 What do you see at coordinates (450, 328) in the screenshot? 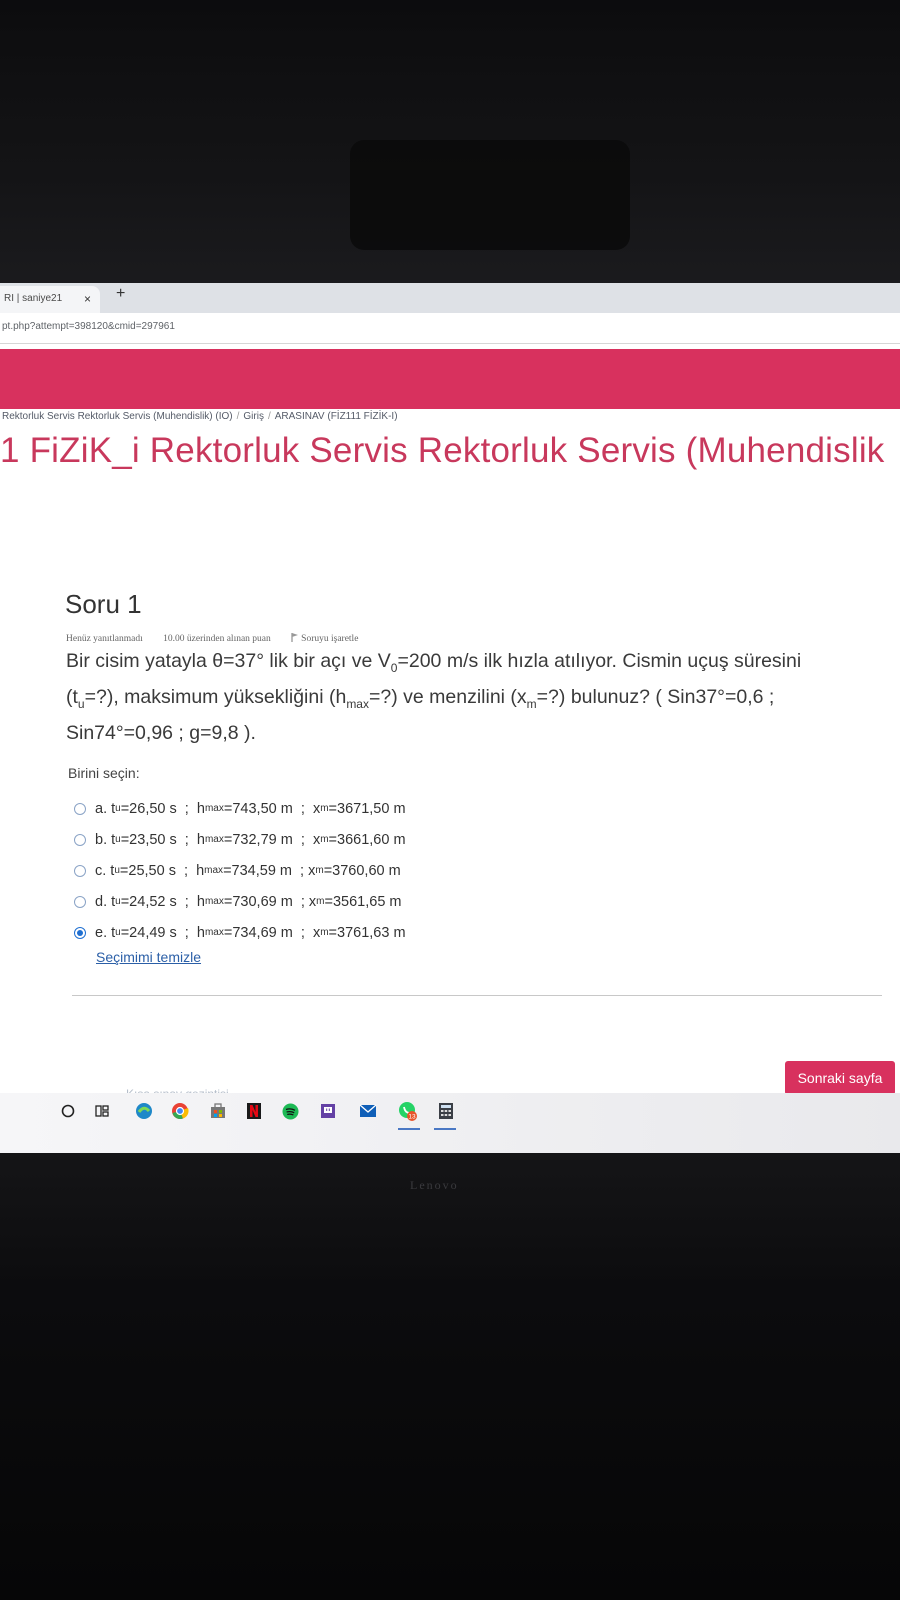
I see `address-bar: pt.php?attempt=398120&cmid=297961` at bounding box center [450, 328].